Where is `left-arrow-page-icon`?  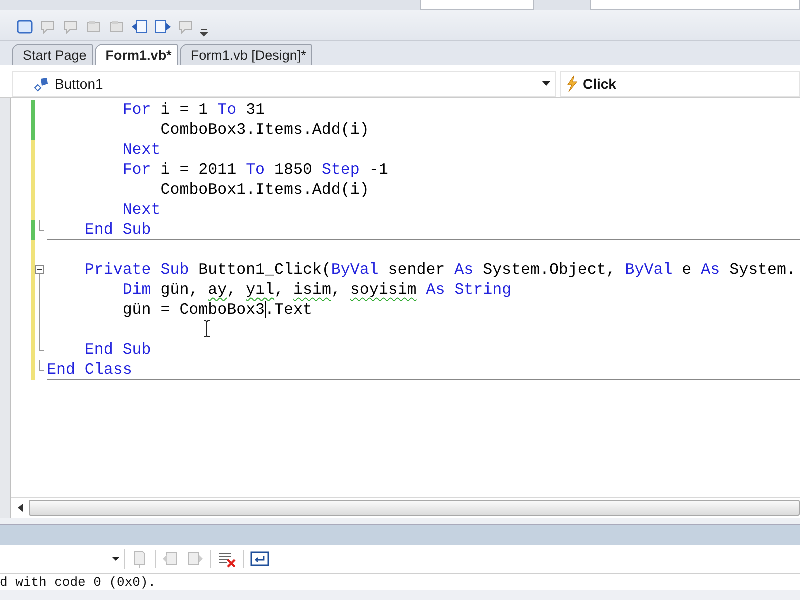 left-arrow-page-icon is located at coordinates (140, 27).